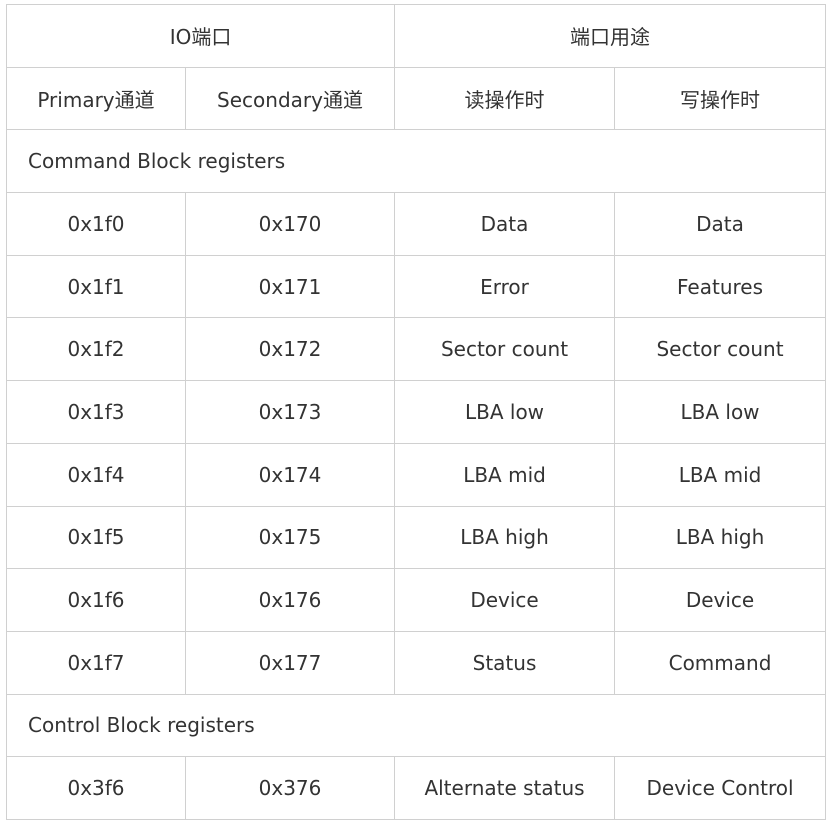  Describe the element at coordinates (505, 662) in the screenshot. I see `cell-read: Status` at that location.